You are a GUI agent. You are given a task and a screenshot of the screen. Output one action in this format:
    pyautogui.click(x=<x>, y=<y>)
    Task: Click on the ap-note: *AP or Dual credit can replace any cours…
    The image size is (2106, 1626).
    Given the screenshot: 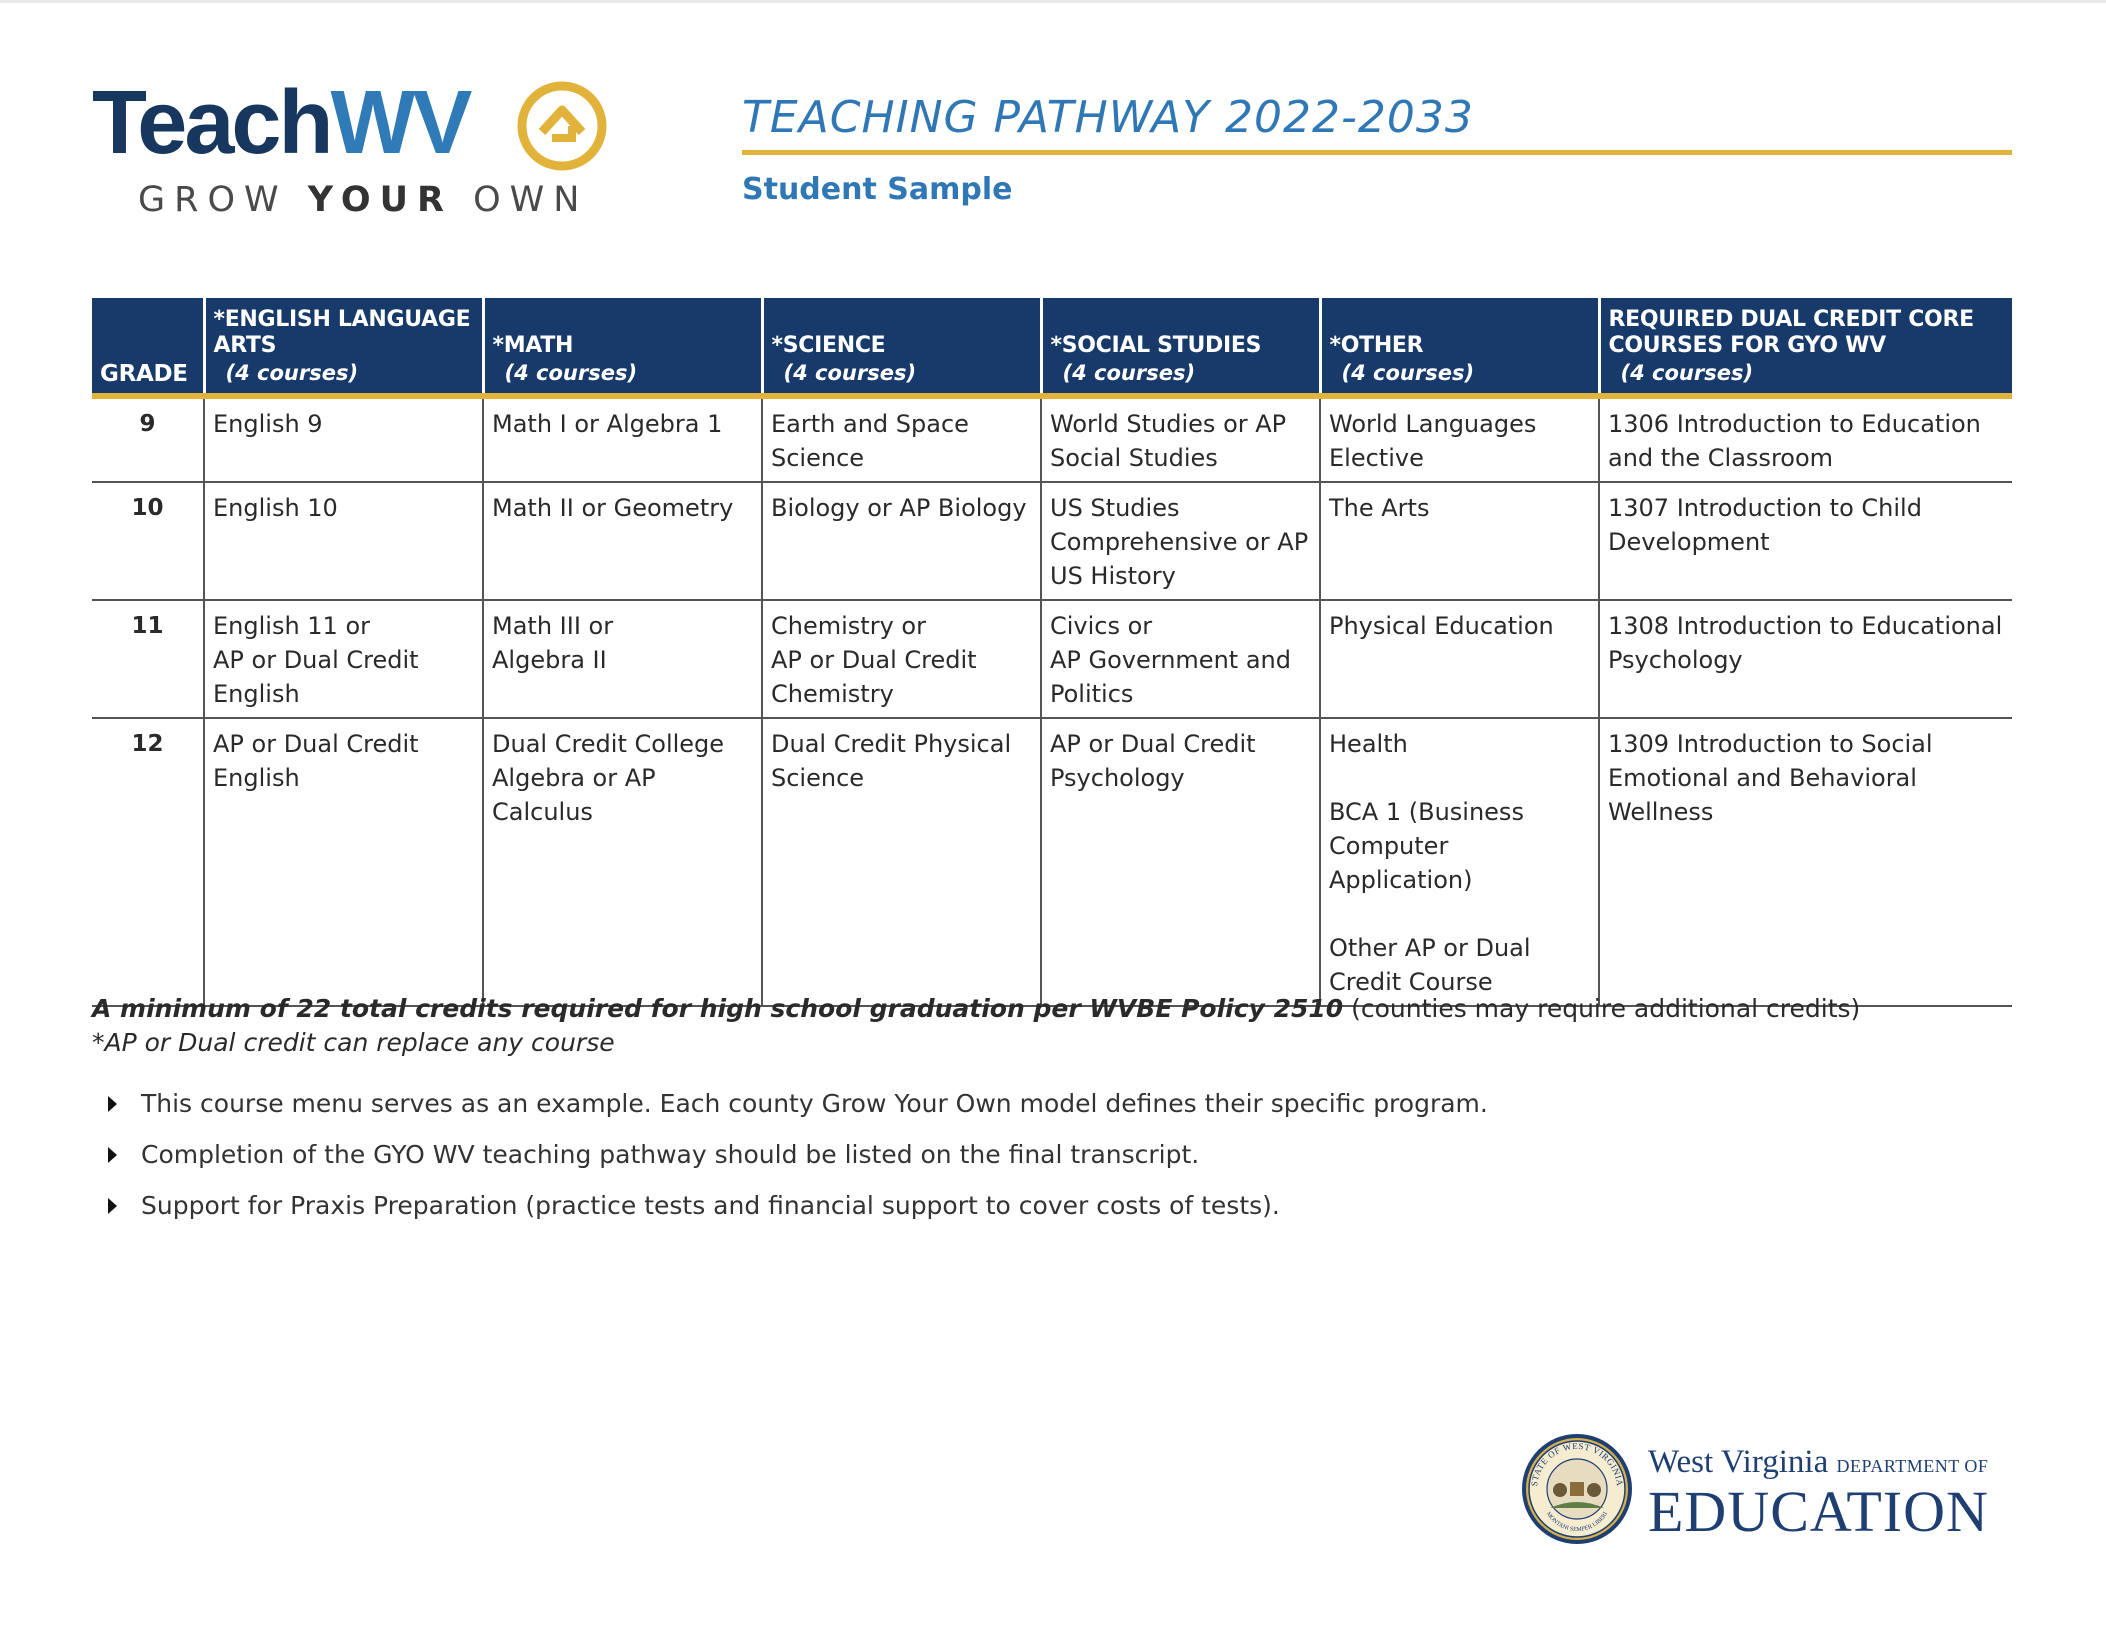 What is the action you would take?
    pyautogui.click(x=353, y=1042)
    